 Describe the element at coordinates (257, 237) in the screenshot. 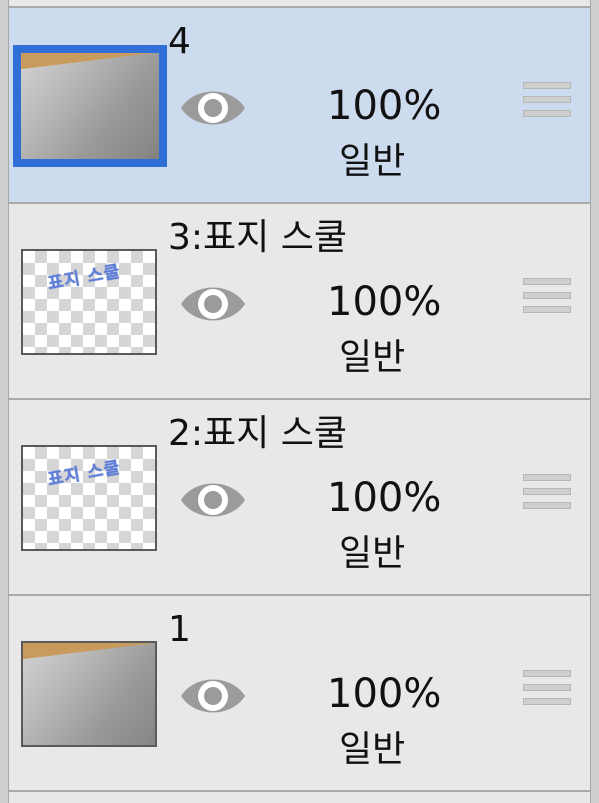

I see `layer-name: 3:표지 스쿨` at that location.